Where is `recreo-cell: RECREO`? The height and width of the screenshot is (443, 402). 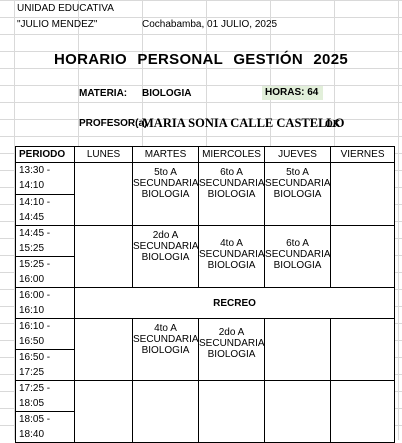
recreo-cell: RECREO is located at coordinates (234, 303).